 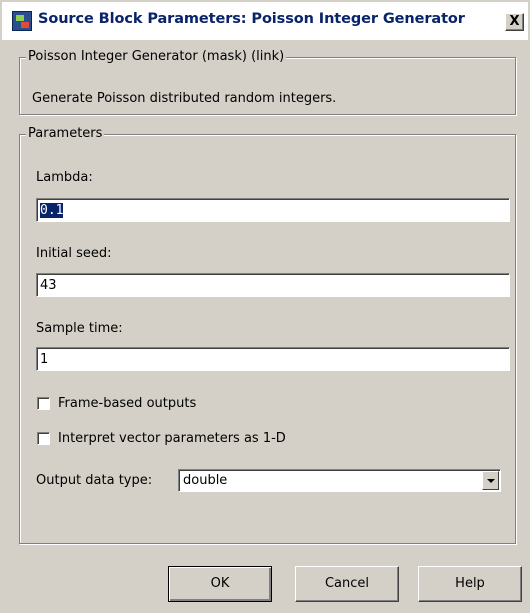 What do you see at coordinates (48, 285) in the screenshot?
I see `initial-seed-value: 43` at bounding box center [48, 285].